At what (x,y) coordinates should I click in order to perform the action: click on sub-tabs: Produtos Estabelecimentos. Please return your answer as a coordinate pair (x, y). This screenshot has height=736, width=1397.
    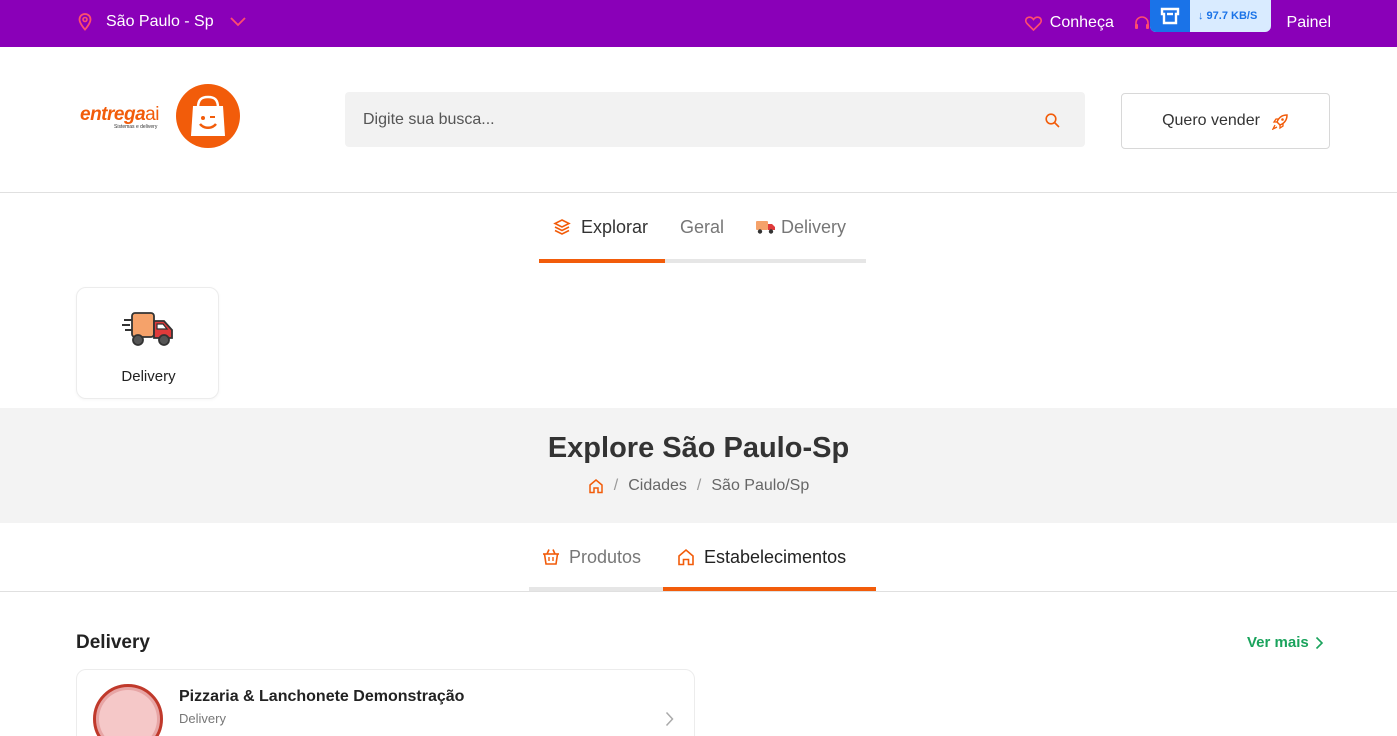
    Looking at the image, I should click on (702, 567).